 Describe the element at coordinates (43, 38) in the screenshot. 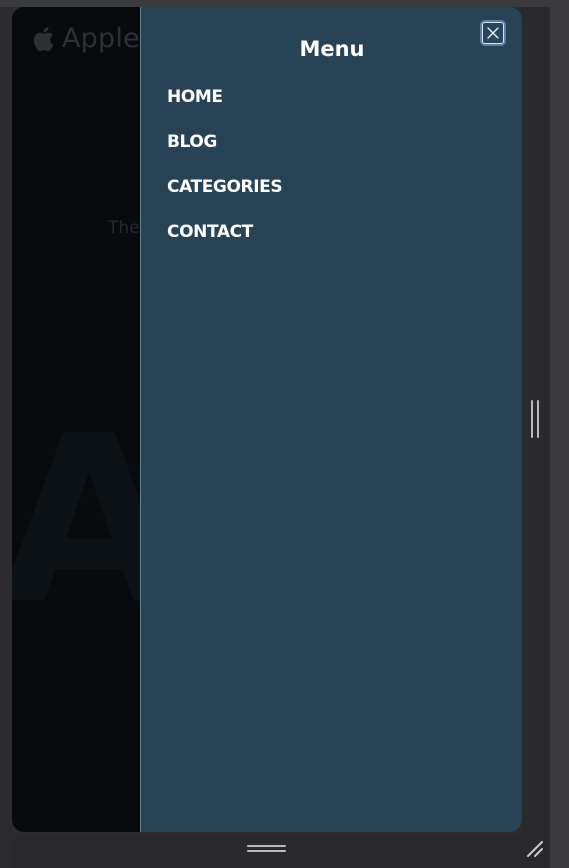

I see `apple-logo-icon` at that location.